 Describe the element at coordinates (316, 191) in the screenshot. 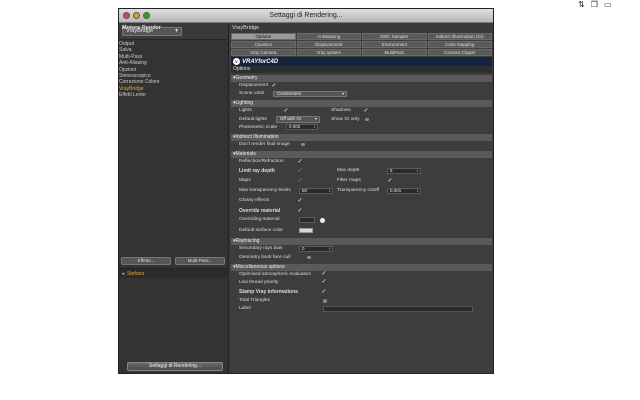

I see `max-transparency-input: 50 ⇕` at that location.